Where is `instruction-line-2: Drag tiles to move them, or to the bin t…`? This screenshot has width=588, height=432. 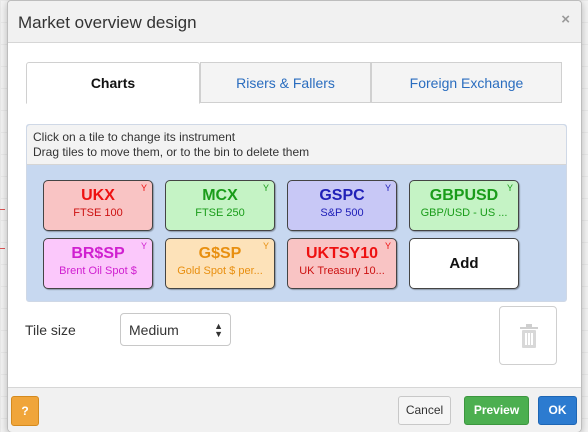 instruction-line-2: Drag tiles to move them, or to the bin t… is located at coordinates (171, 152).